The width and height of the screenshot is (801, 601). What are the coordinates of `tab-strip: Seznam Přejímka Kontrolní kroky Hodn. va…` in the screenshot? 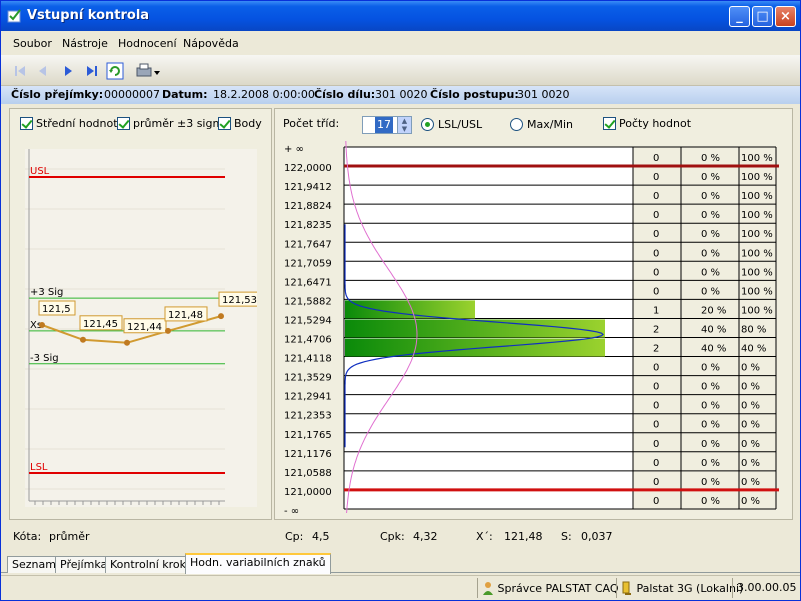 It's located at (400, 563).